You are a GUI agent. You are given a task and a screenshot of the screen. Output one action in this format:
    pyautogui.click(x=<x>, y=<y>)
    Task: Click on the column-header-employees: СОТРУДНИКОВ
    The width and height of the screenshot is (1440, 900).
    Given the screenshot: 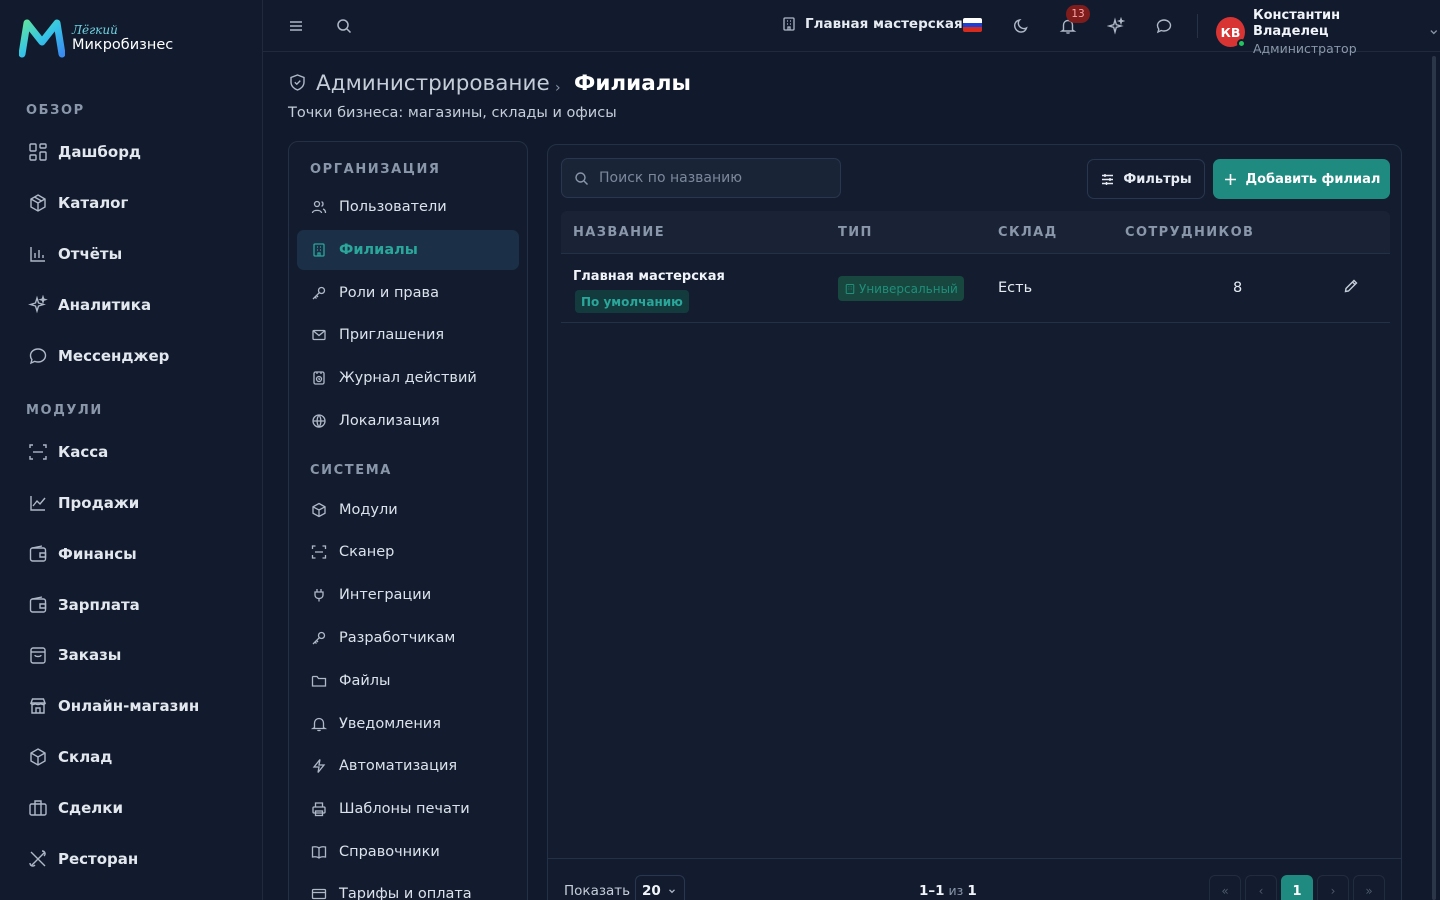 What is the action you would take?
    pyautogui.click(x=1189, y=232)
    